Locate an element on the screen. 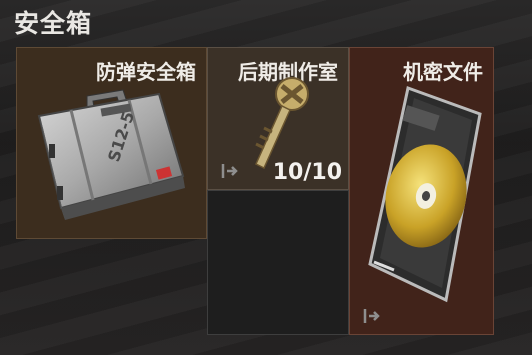  item-name: 防弹安全箱 is located at coordinates (146, 72).